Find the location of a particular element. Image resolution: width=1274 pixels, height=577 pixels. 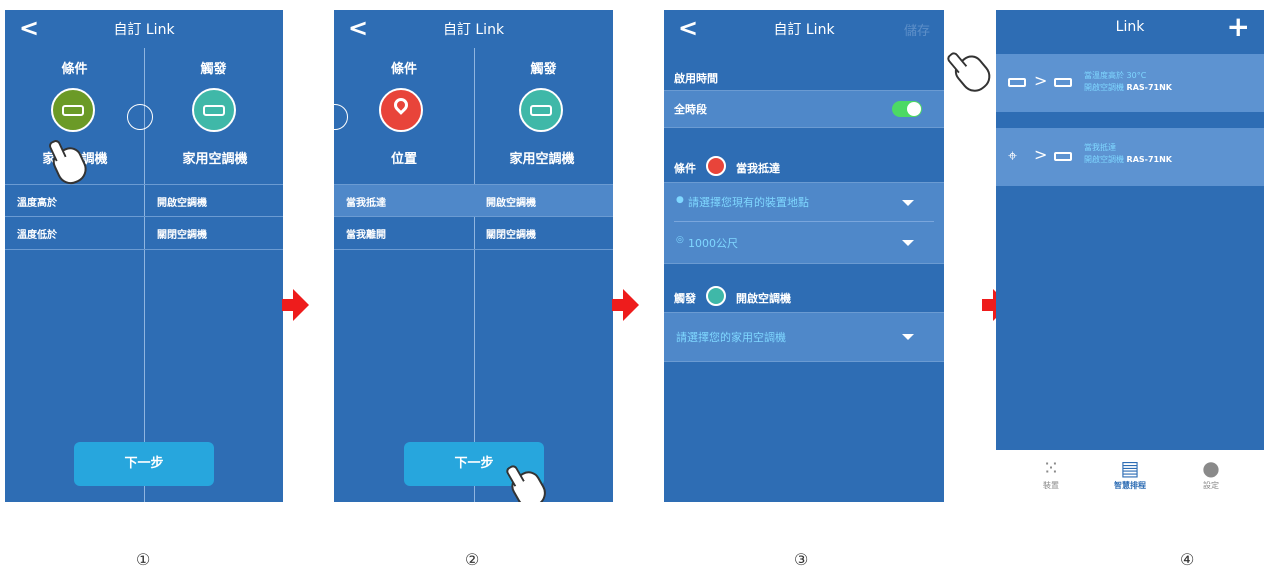

trigger-value: 開啟空調機 is located at coordinates (763, 298).